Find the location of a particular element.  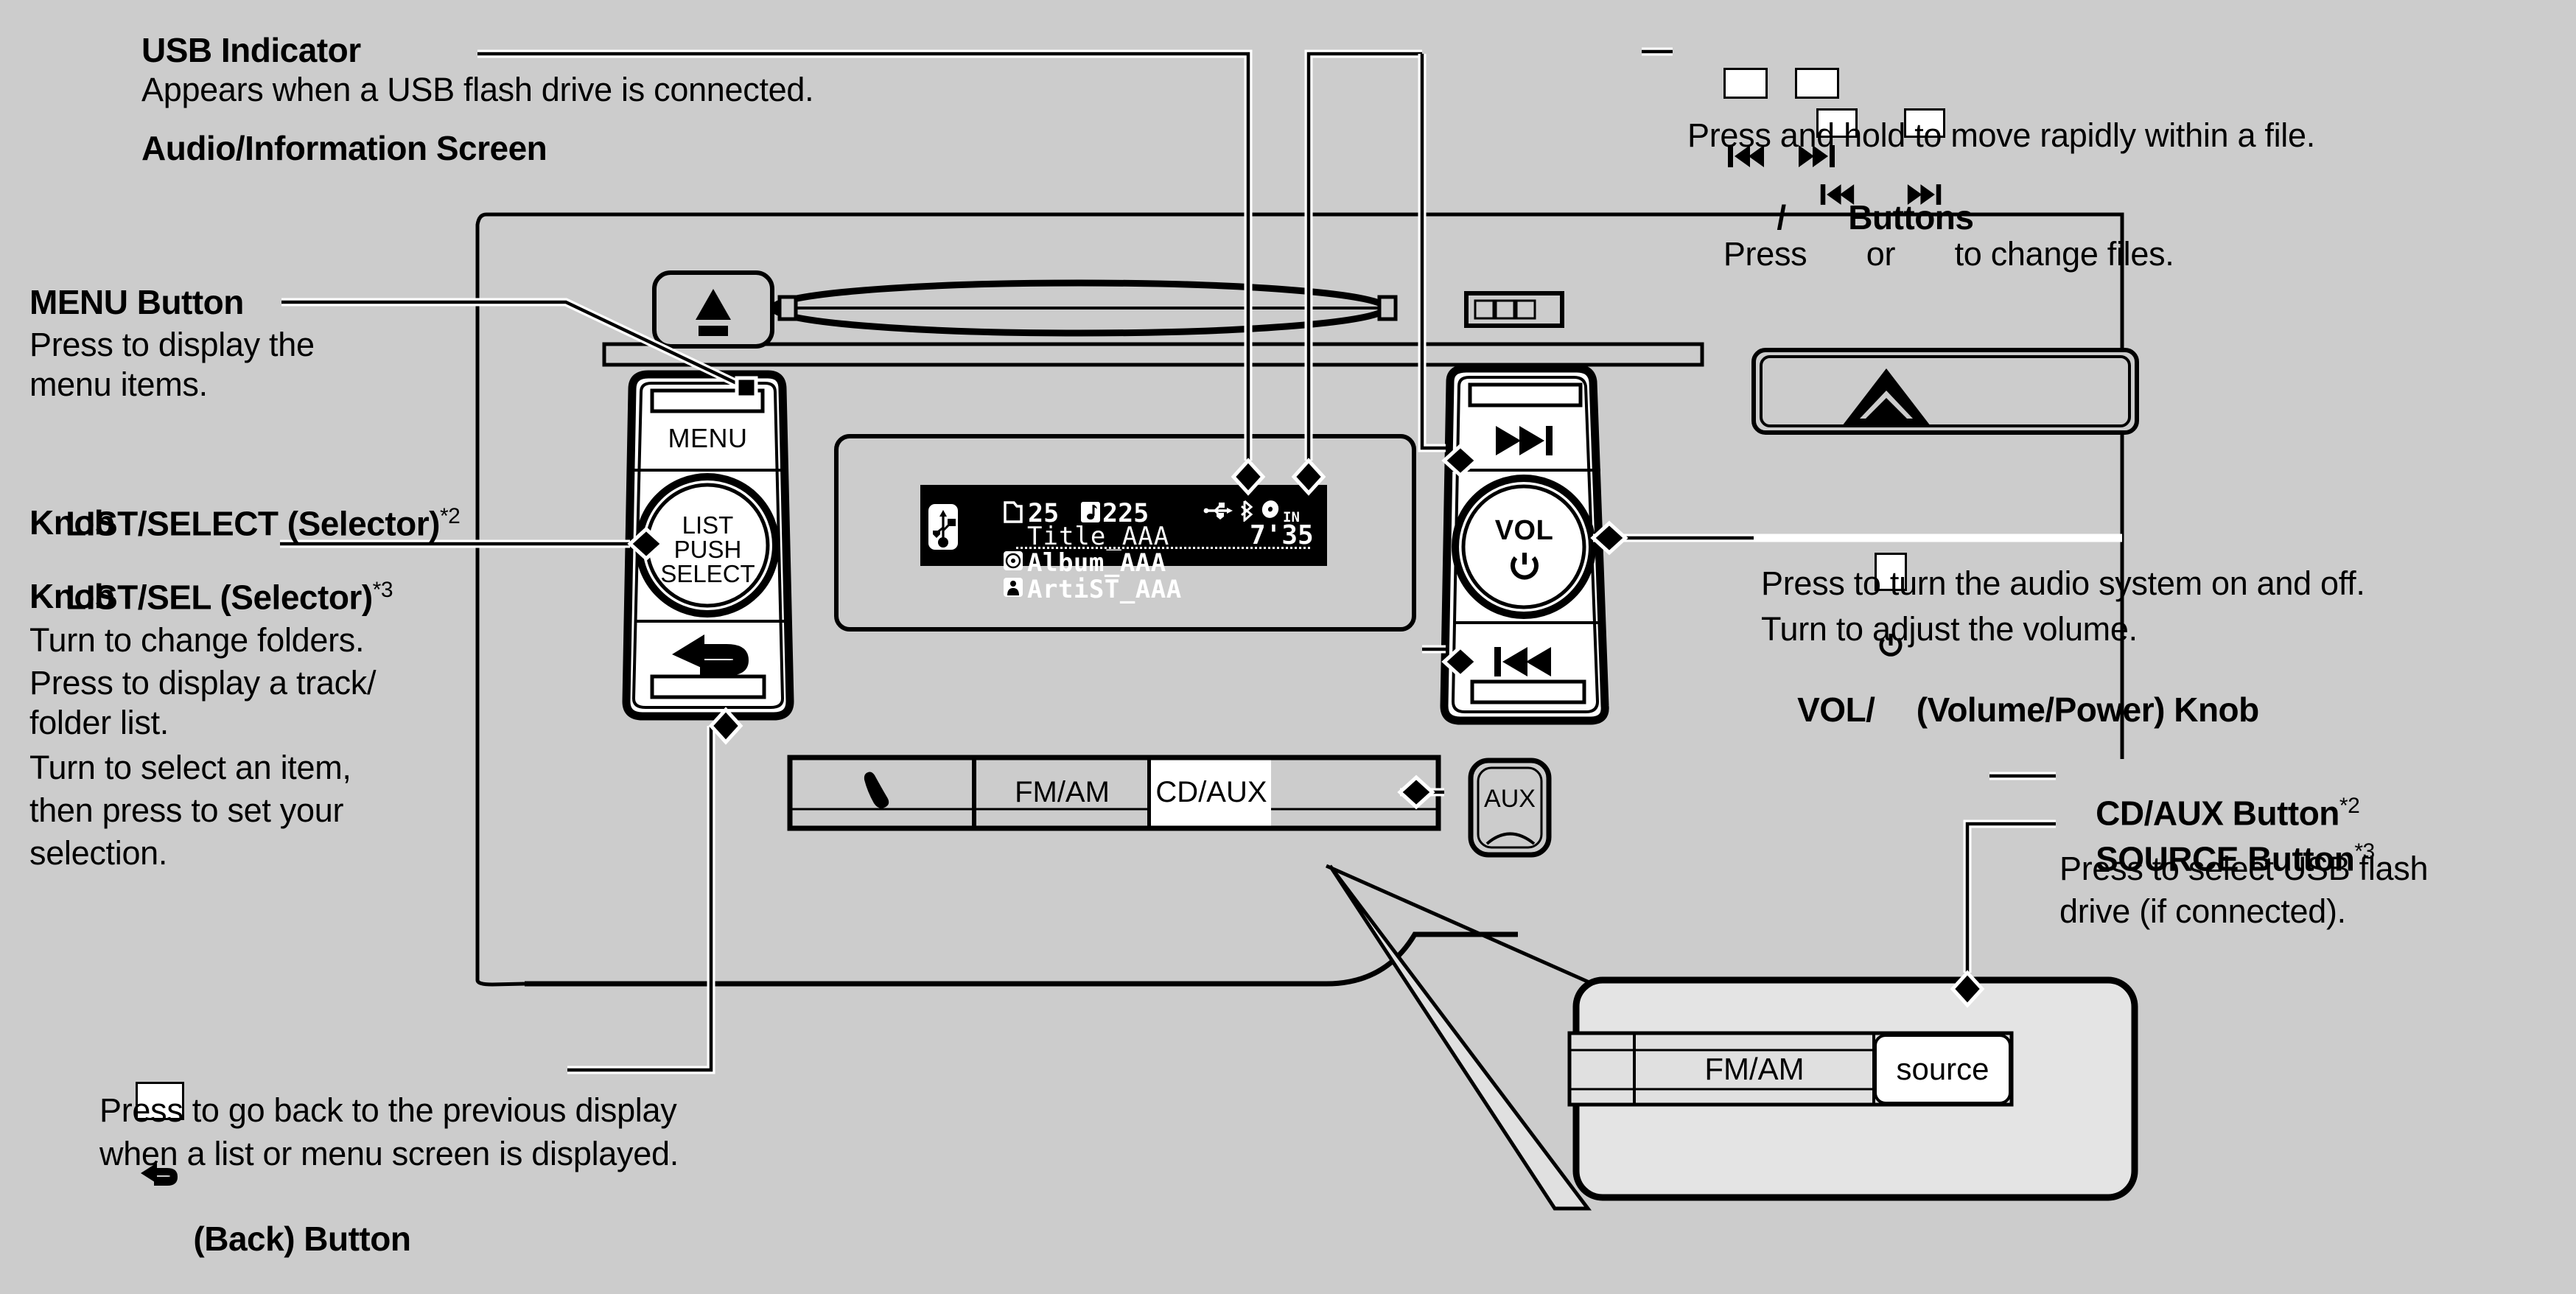

callout-body-menu-line-0: Press to display the is located at coordinates (172, 344).